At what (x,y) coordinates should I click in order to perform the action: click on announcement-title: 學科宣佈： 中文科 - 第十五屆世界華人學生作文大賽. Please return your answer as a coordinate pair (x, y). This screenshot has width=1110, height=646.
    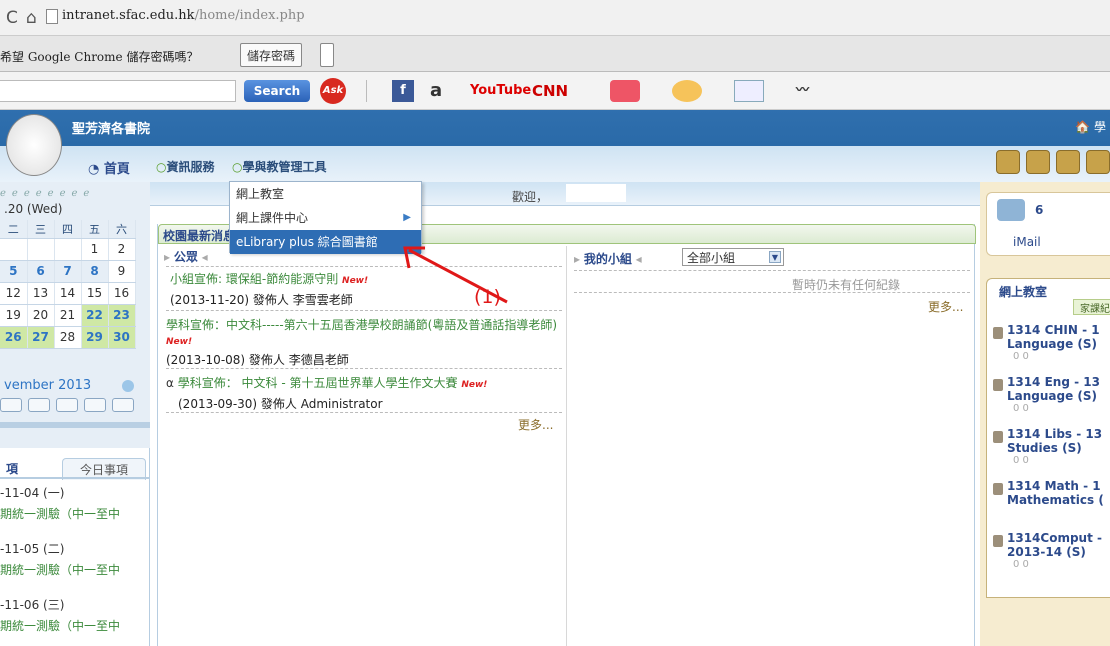
    Looking at the image, I should click on (318, 383).